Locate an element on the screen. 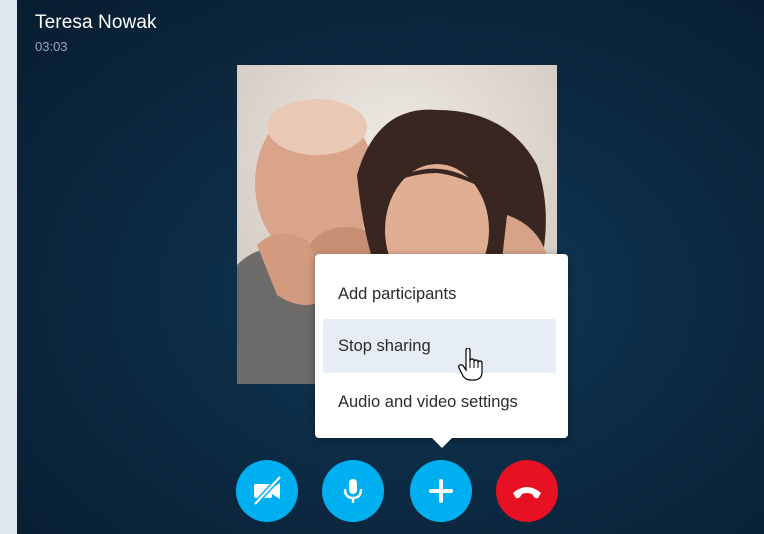 The image size is (764, 534). menu-item-audio-video-settings: Audio and video settings is located at coordinates (439, 402).